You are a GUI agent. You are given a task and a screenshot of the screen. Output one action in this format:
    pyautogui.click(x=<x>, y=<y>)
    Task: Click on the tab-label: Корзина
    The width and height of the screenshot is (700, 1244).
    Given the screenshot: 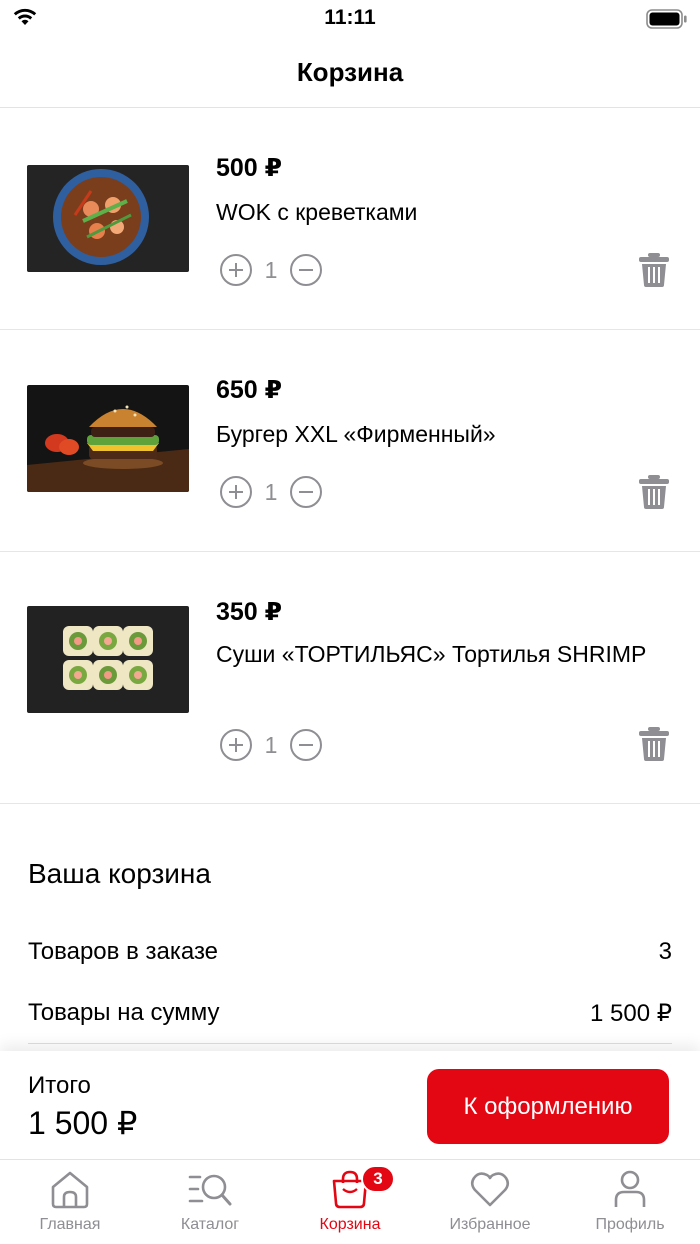 What is the action you would take?
    pyautogui.click(x=350, y=1224)
    